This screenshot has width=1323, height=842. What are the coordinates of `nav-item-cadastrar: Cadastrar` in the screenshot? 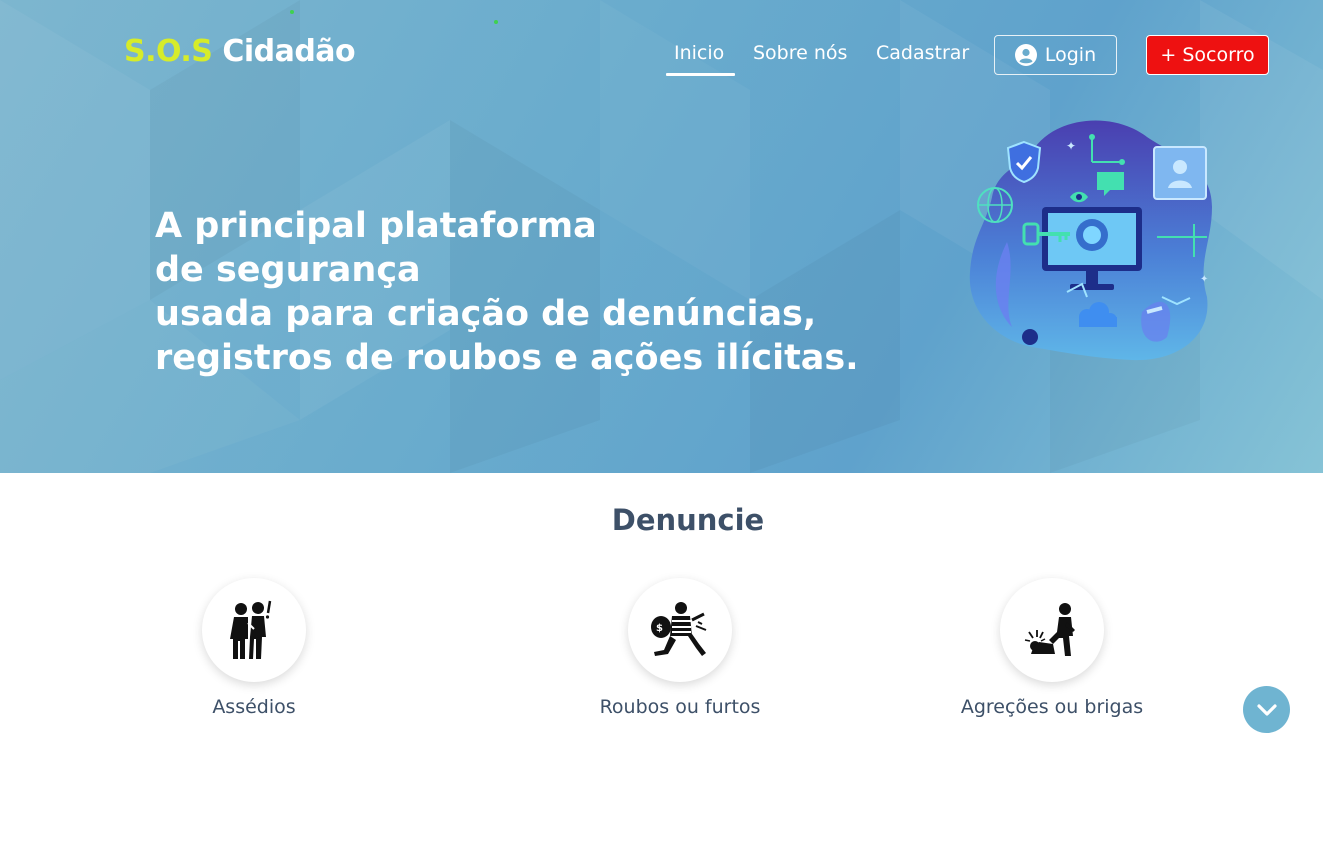 It's located at (922, 53).